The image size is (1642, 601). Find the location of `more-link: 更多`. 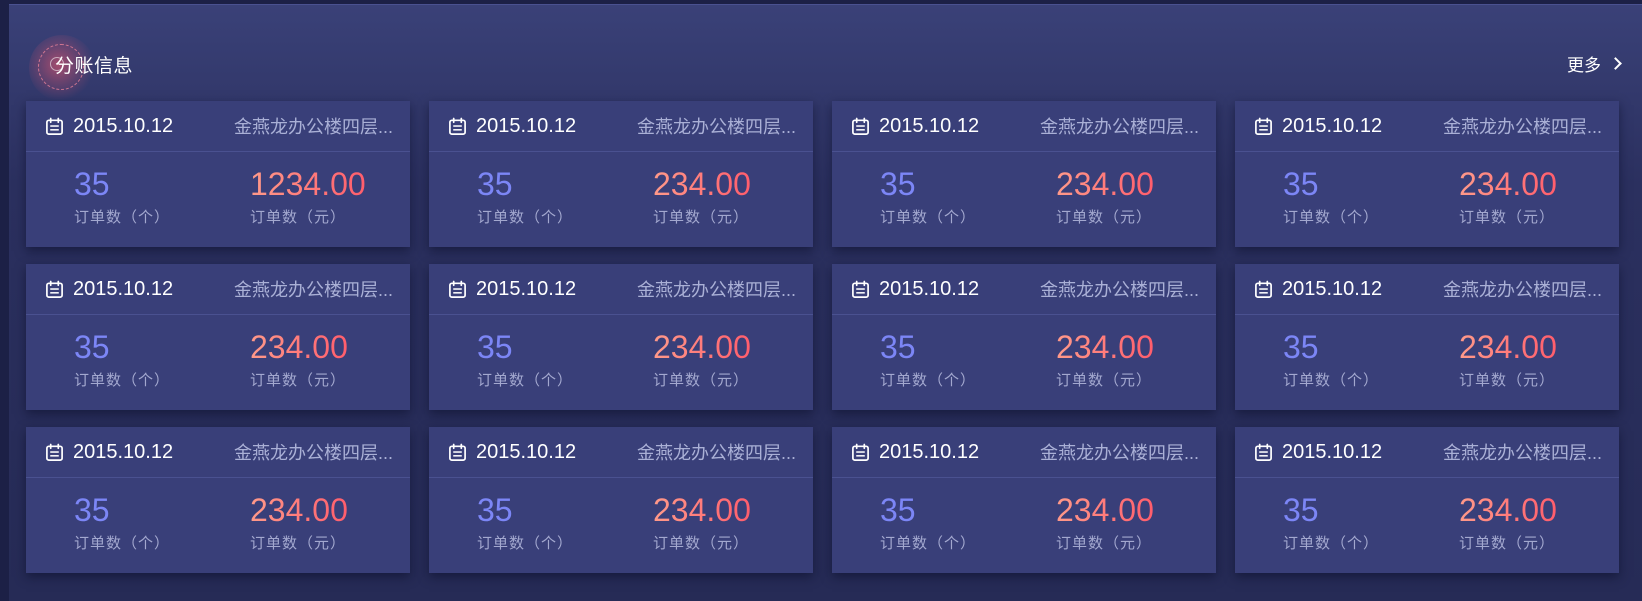

more-link: 更多 is located at coordinates (1594, 63).